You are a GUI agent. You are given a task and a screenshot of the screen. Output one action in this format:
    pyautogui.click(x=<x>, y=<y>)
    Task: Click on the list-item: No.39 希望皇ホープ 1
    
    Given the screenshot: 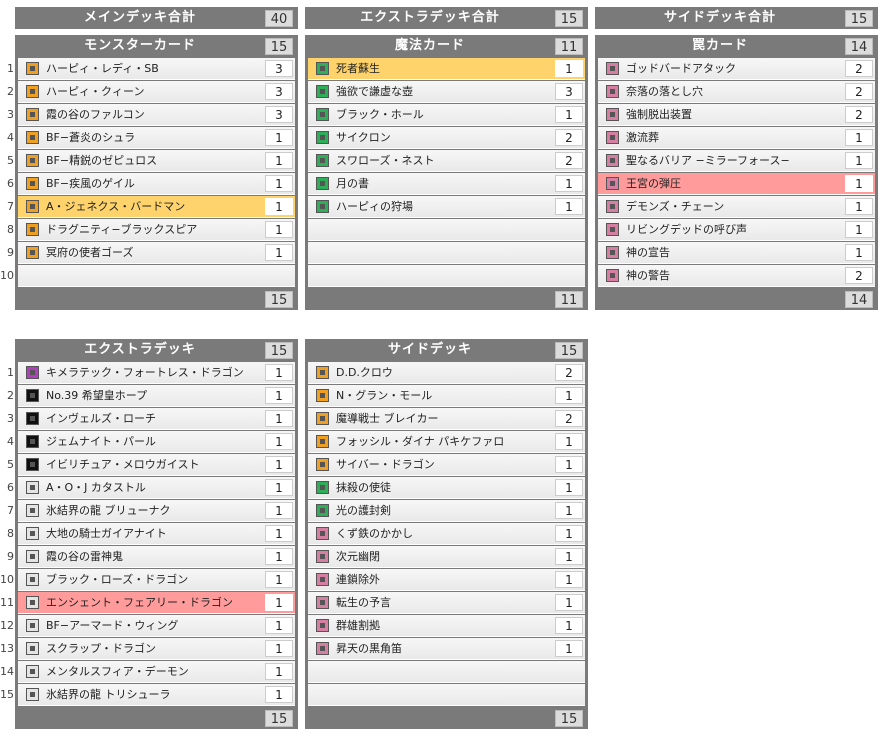 What is the action you would take?
    pyautogui.click(x=156, y=396)
    